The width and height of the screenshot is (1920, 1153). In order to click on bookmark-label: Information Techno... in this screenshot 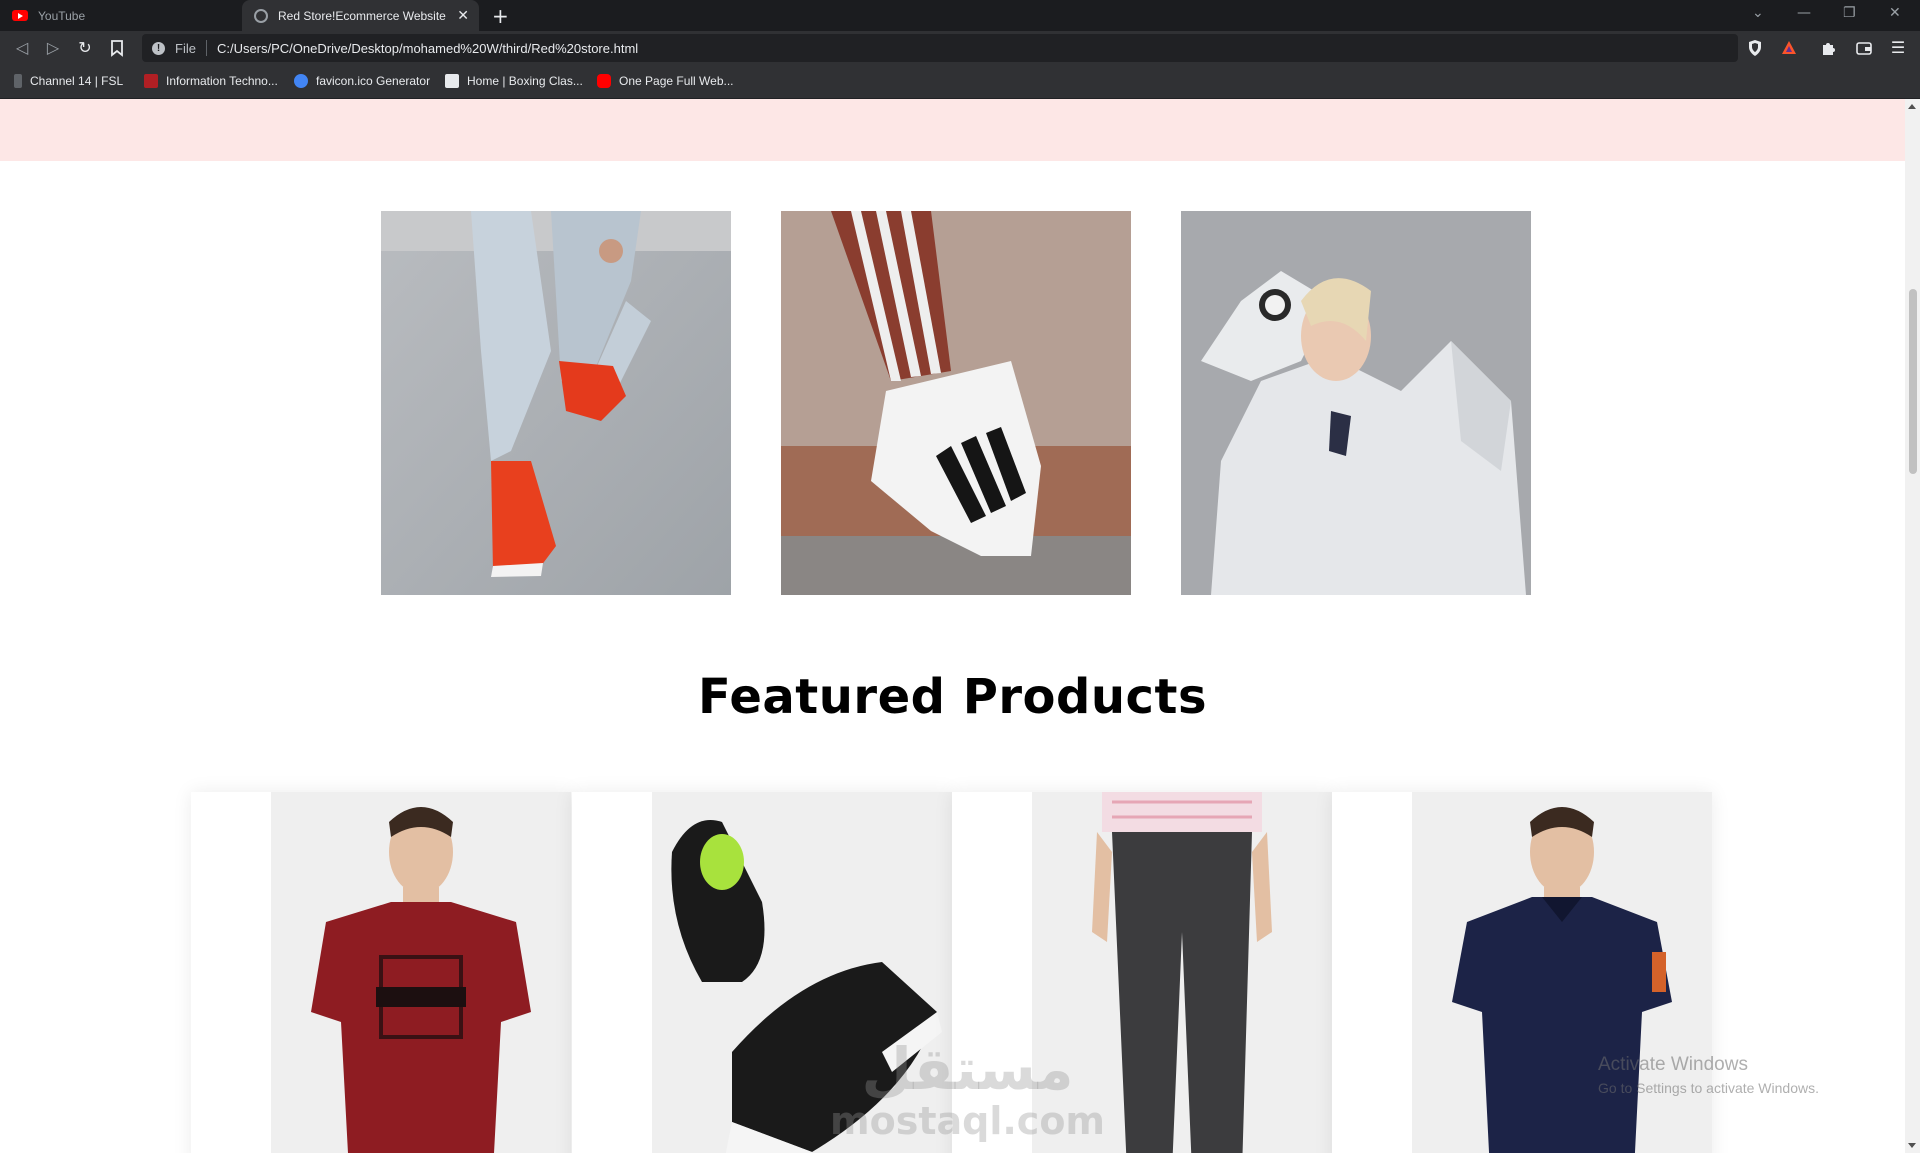, I will do `click(222, 81)`.